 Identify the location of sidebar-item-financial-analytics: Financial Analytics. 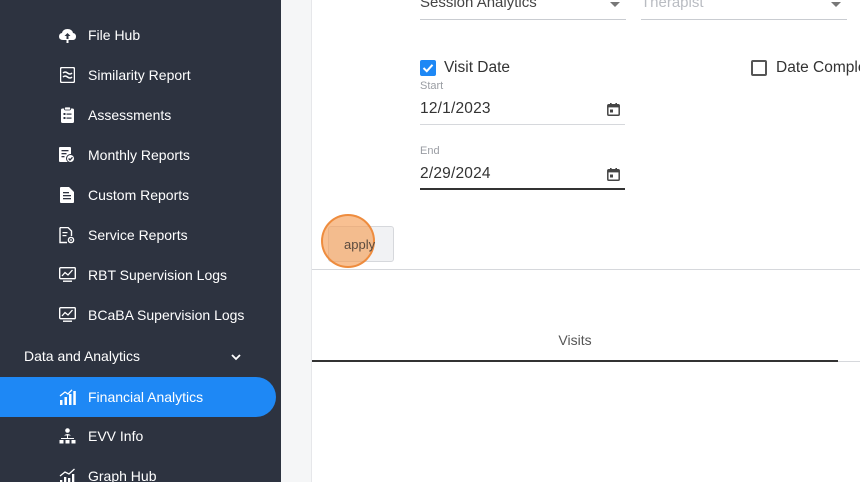
(138, 397).